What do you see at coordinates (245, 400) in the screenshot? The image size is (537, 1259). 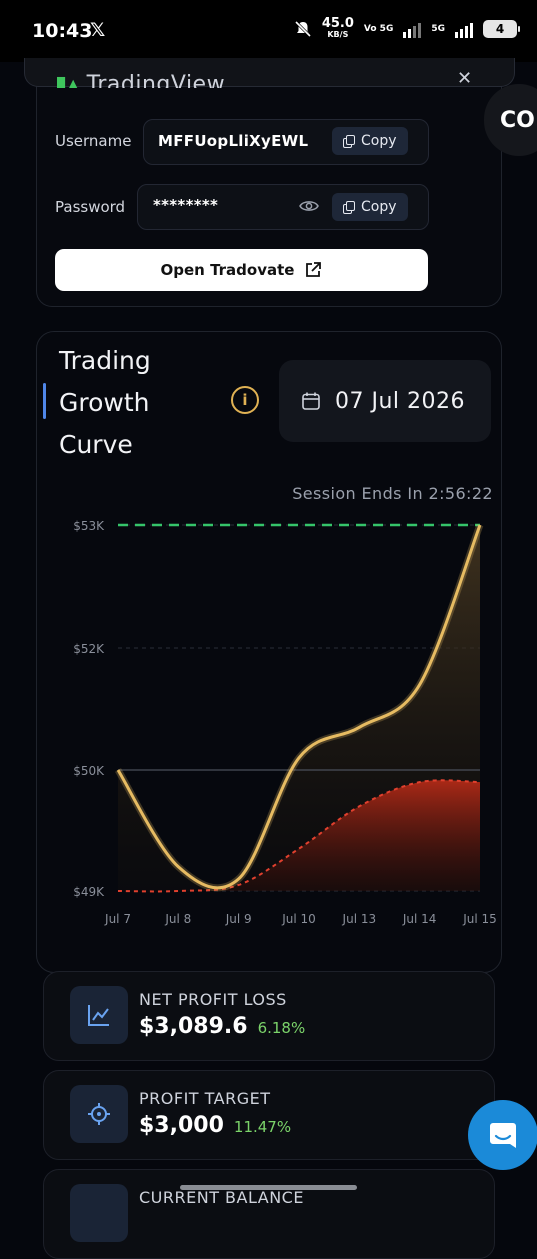 I see `info-icon: i` at bounding box center [245, 400].